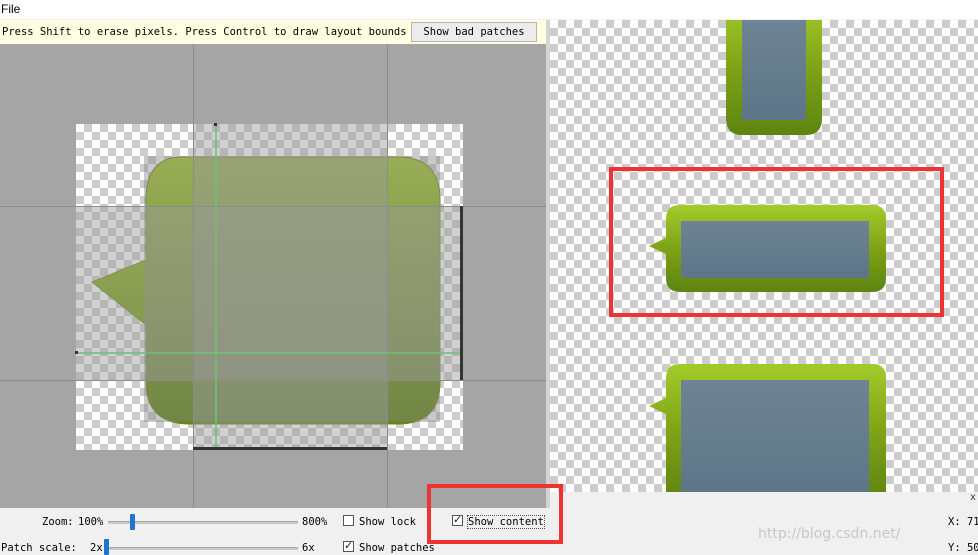  I want to click on patch-marker-right, so click(461, 293).